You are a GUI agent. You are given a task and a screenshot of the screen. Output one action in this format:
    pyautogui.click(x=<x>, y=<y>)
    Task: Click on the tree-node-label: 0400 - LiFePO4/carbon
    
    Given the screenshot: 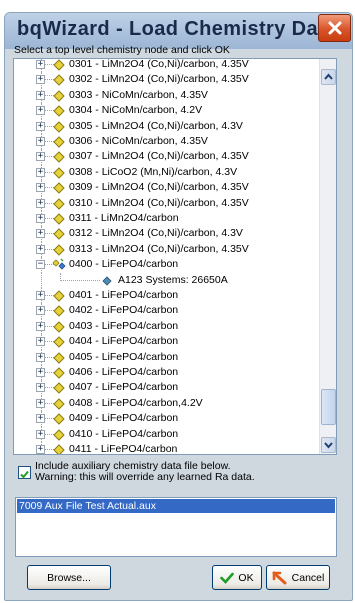 What is the action you would take?
    pyautogui.click(x=124, y=264)
    